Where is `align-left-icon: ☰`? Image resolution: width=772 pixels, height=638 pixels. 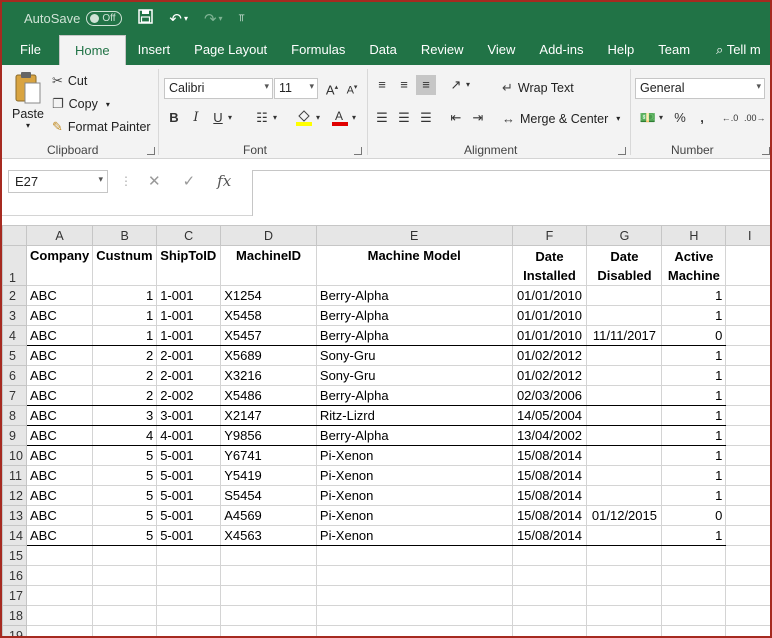 align-left-icon: ☰ is located at coordinates (382, 118).